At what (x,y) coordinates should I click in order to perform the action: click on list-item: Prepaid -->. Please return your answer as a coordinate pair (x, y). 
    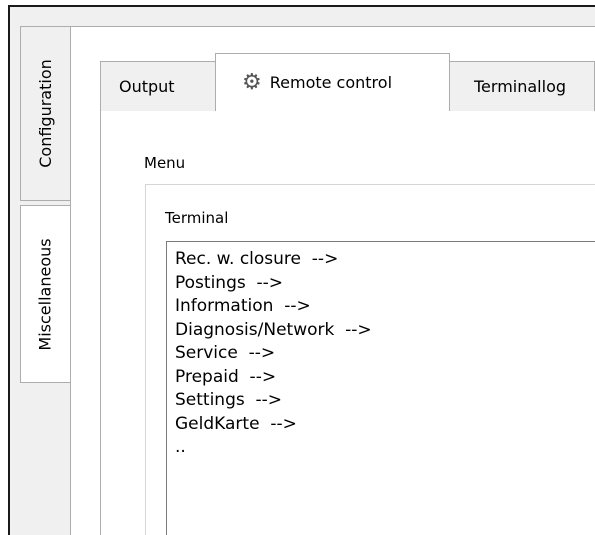
    Looking at the image, I should click on (385, 378).